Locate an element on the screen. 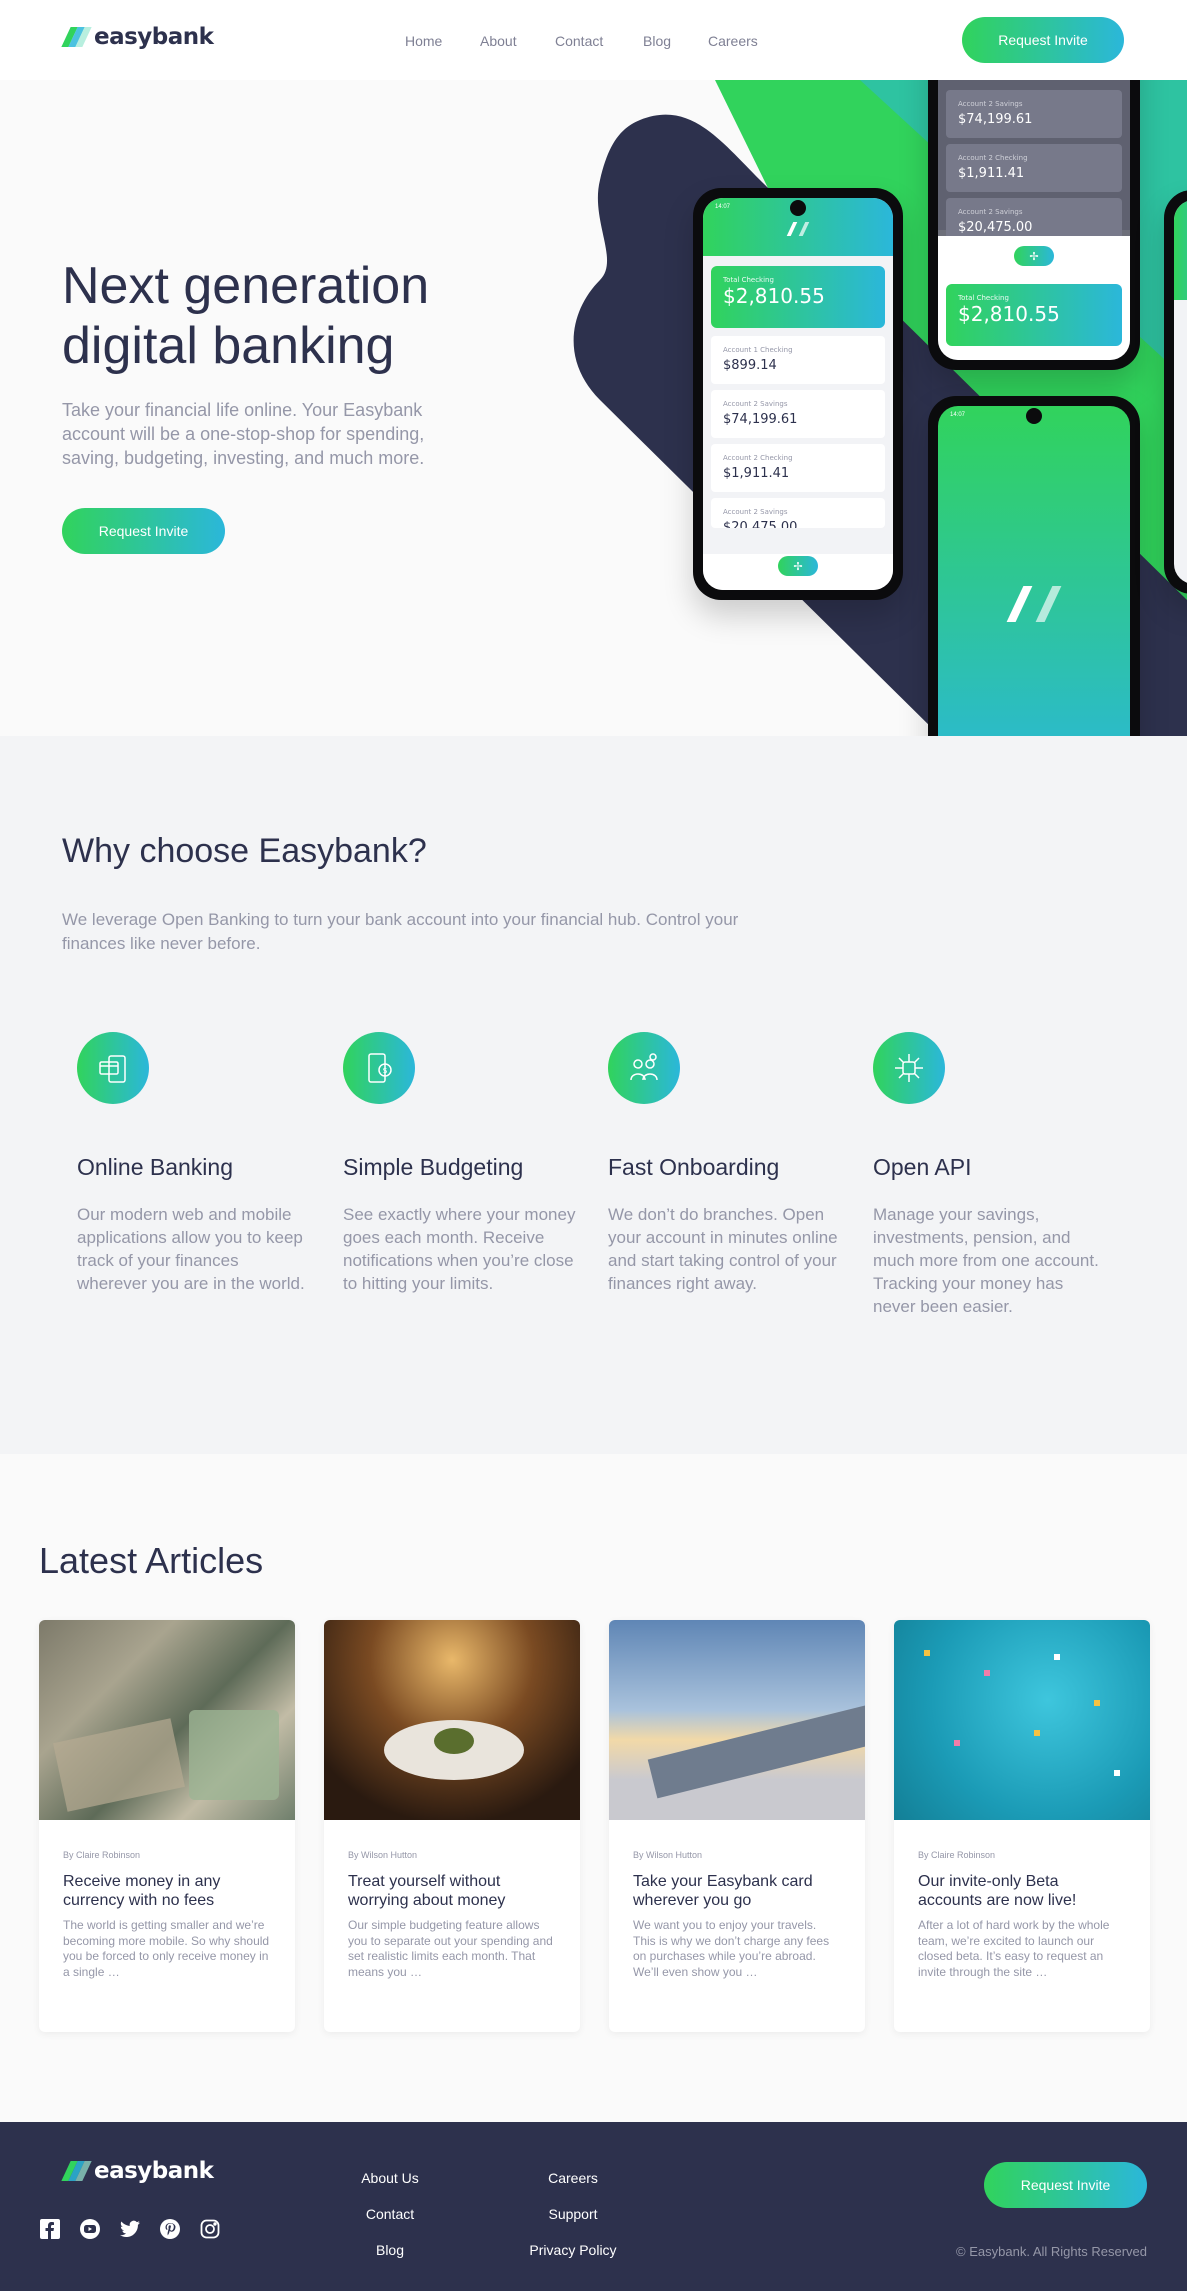  feature-title: Online Banking is located at coordinates (155, 1167).